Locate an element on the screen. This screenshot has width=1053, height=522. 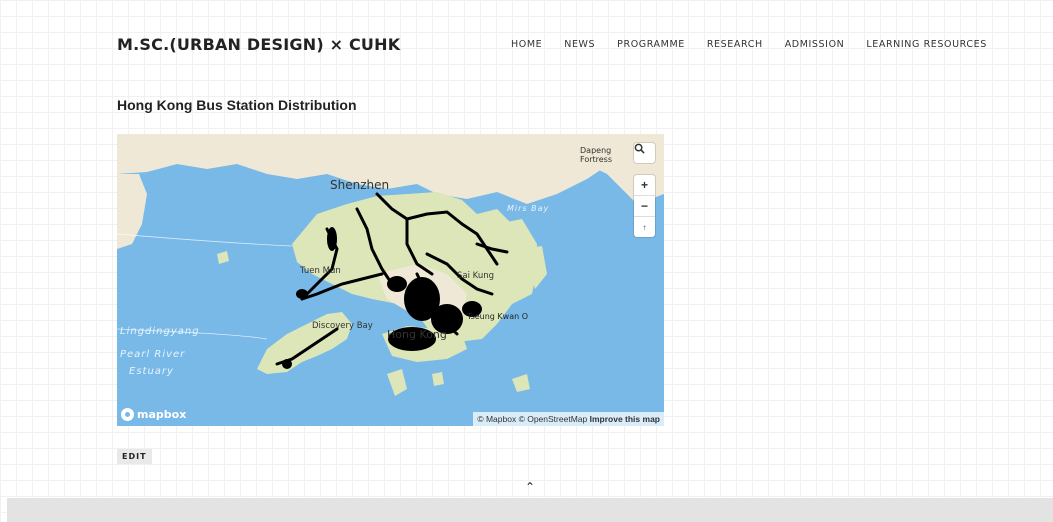
map-search-control is located at coordinates (644, 153).